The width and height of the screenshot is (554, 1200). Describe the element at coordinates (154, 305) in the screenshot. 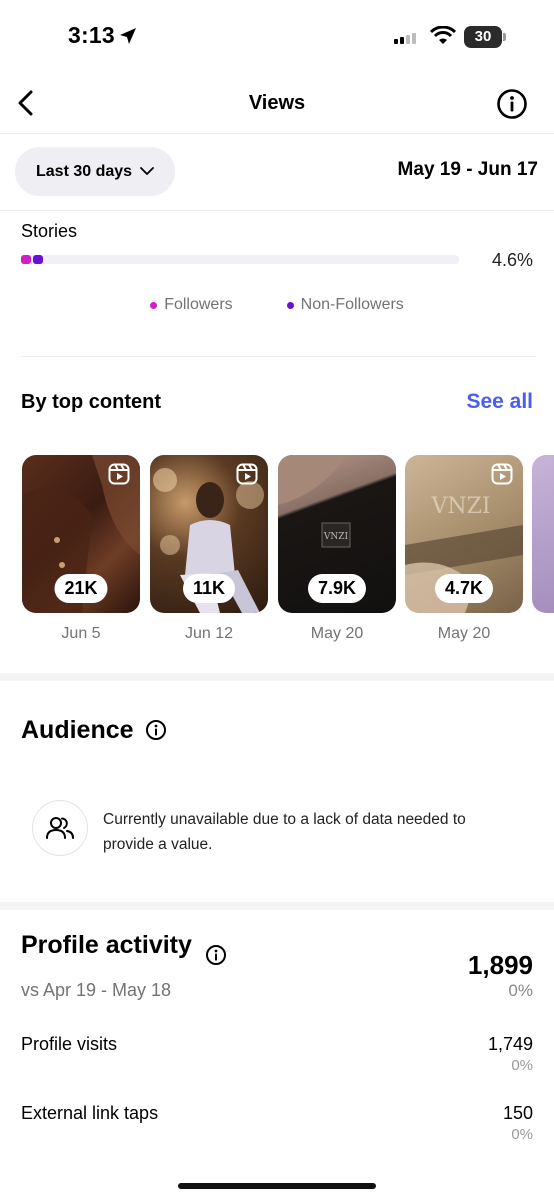

I see `followers-dot` at that location.